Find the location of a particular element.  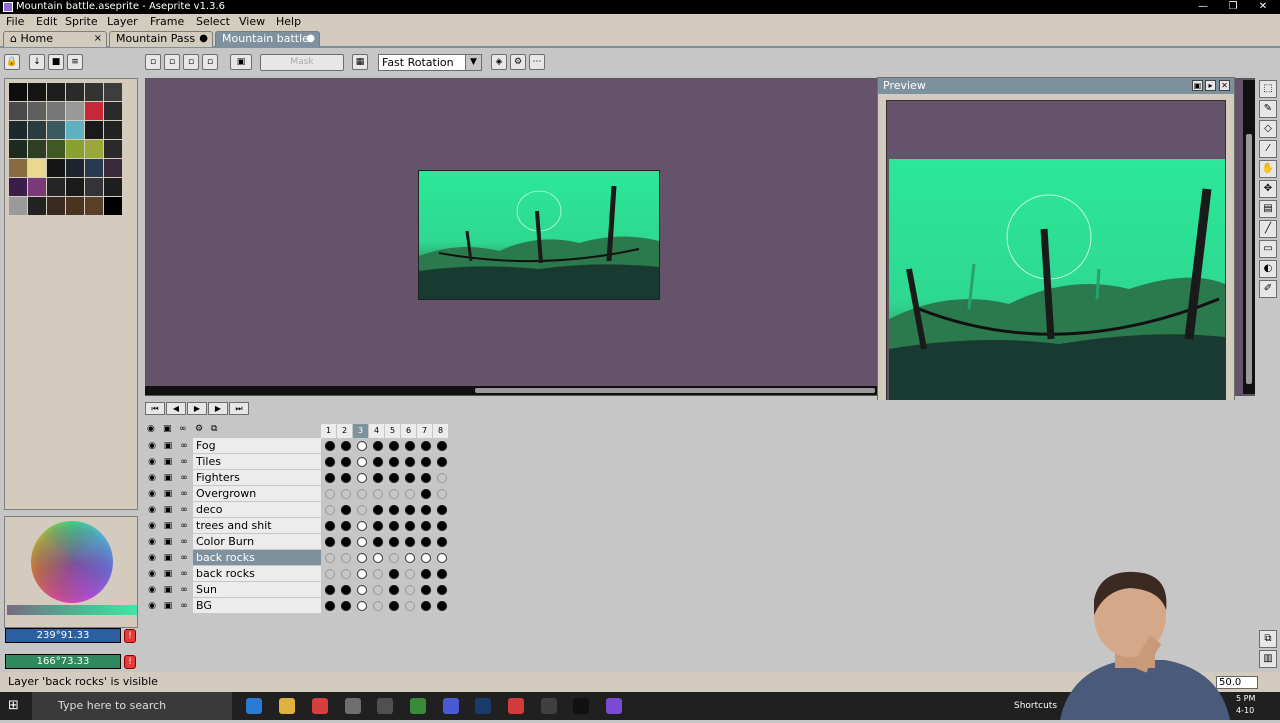

edge-browser-icon is located at coordinates (254, 706).